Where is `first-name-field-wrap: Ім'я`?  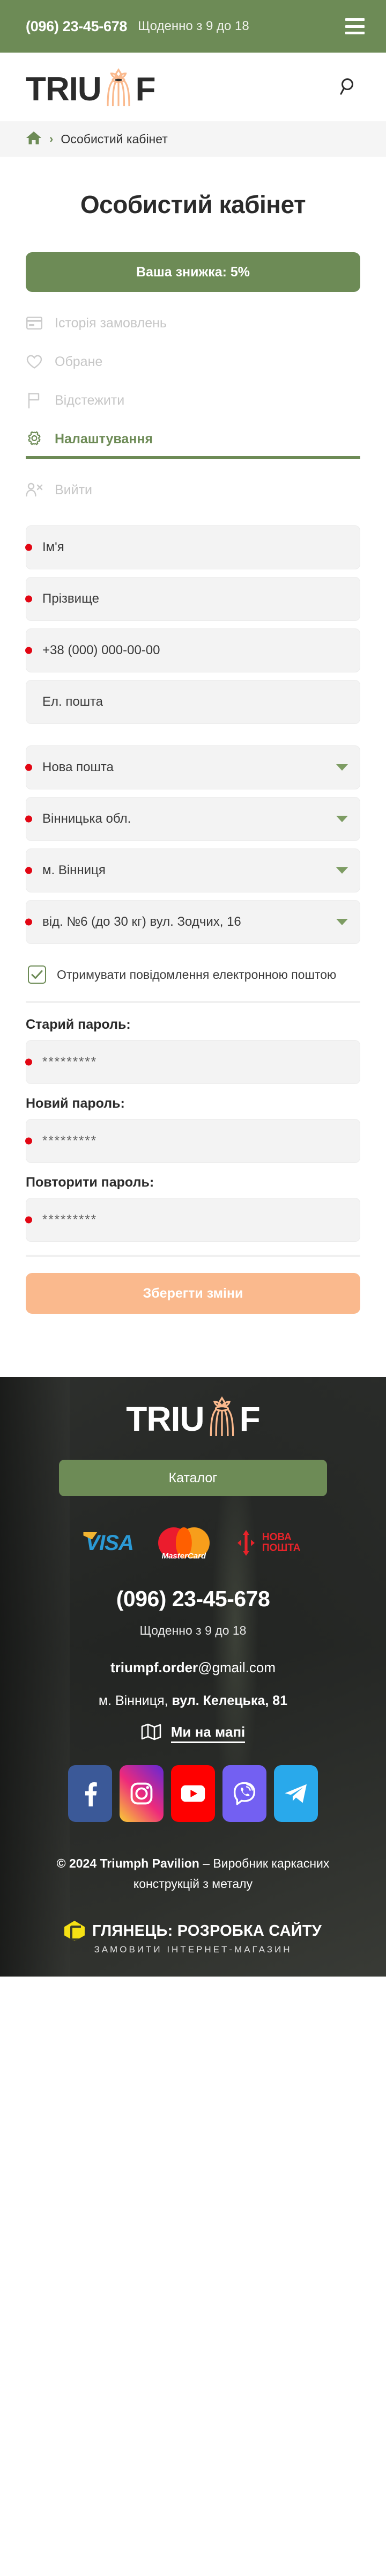 first-name-field-wrap: Ім'я is located at coordinates (192, 547).